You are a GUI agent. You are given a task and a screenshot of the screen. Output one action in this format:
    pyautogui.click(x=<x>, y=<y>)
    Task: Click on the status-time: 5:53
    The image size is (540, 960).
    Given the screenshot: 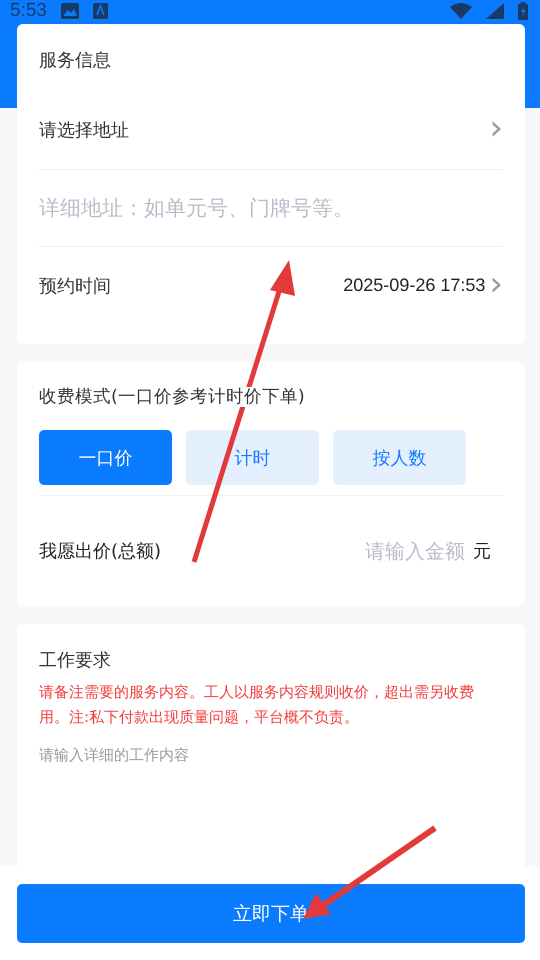 What is the action you would take?
    pyautogui.click(x=28, y=11)
    